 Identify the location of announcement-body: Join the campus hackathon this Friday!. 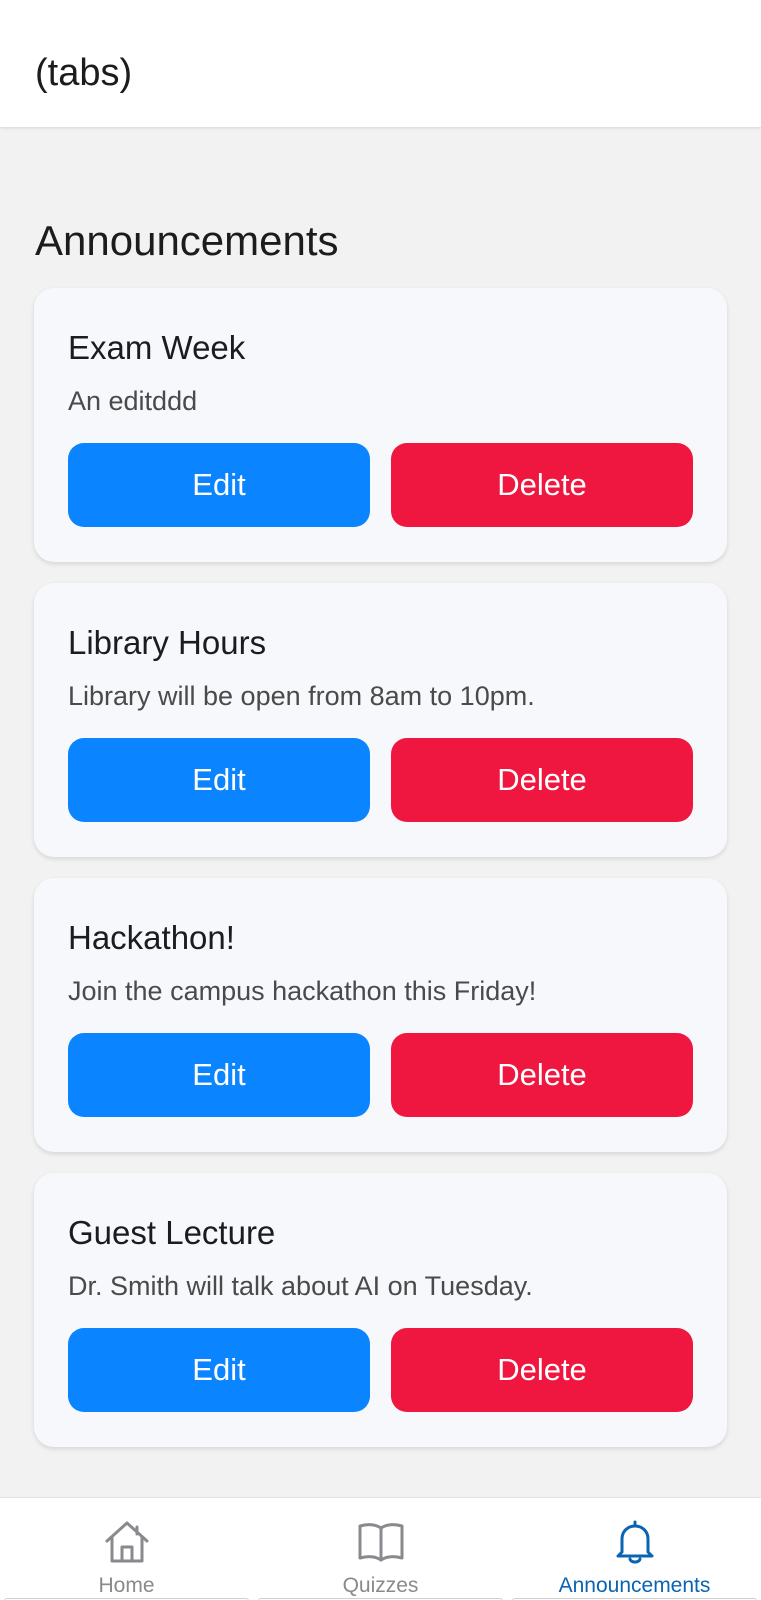
(302, 991).